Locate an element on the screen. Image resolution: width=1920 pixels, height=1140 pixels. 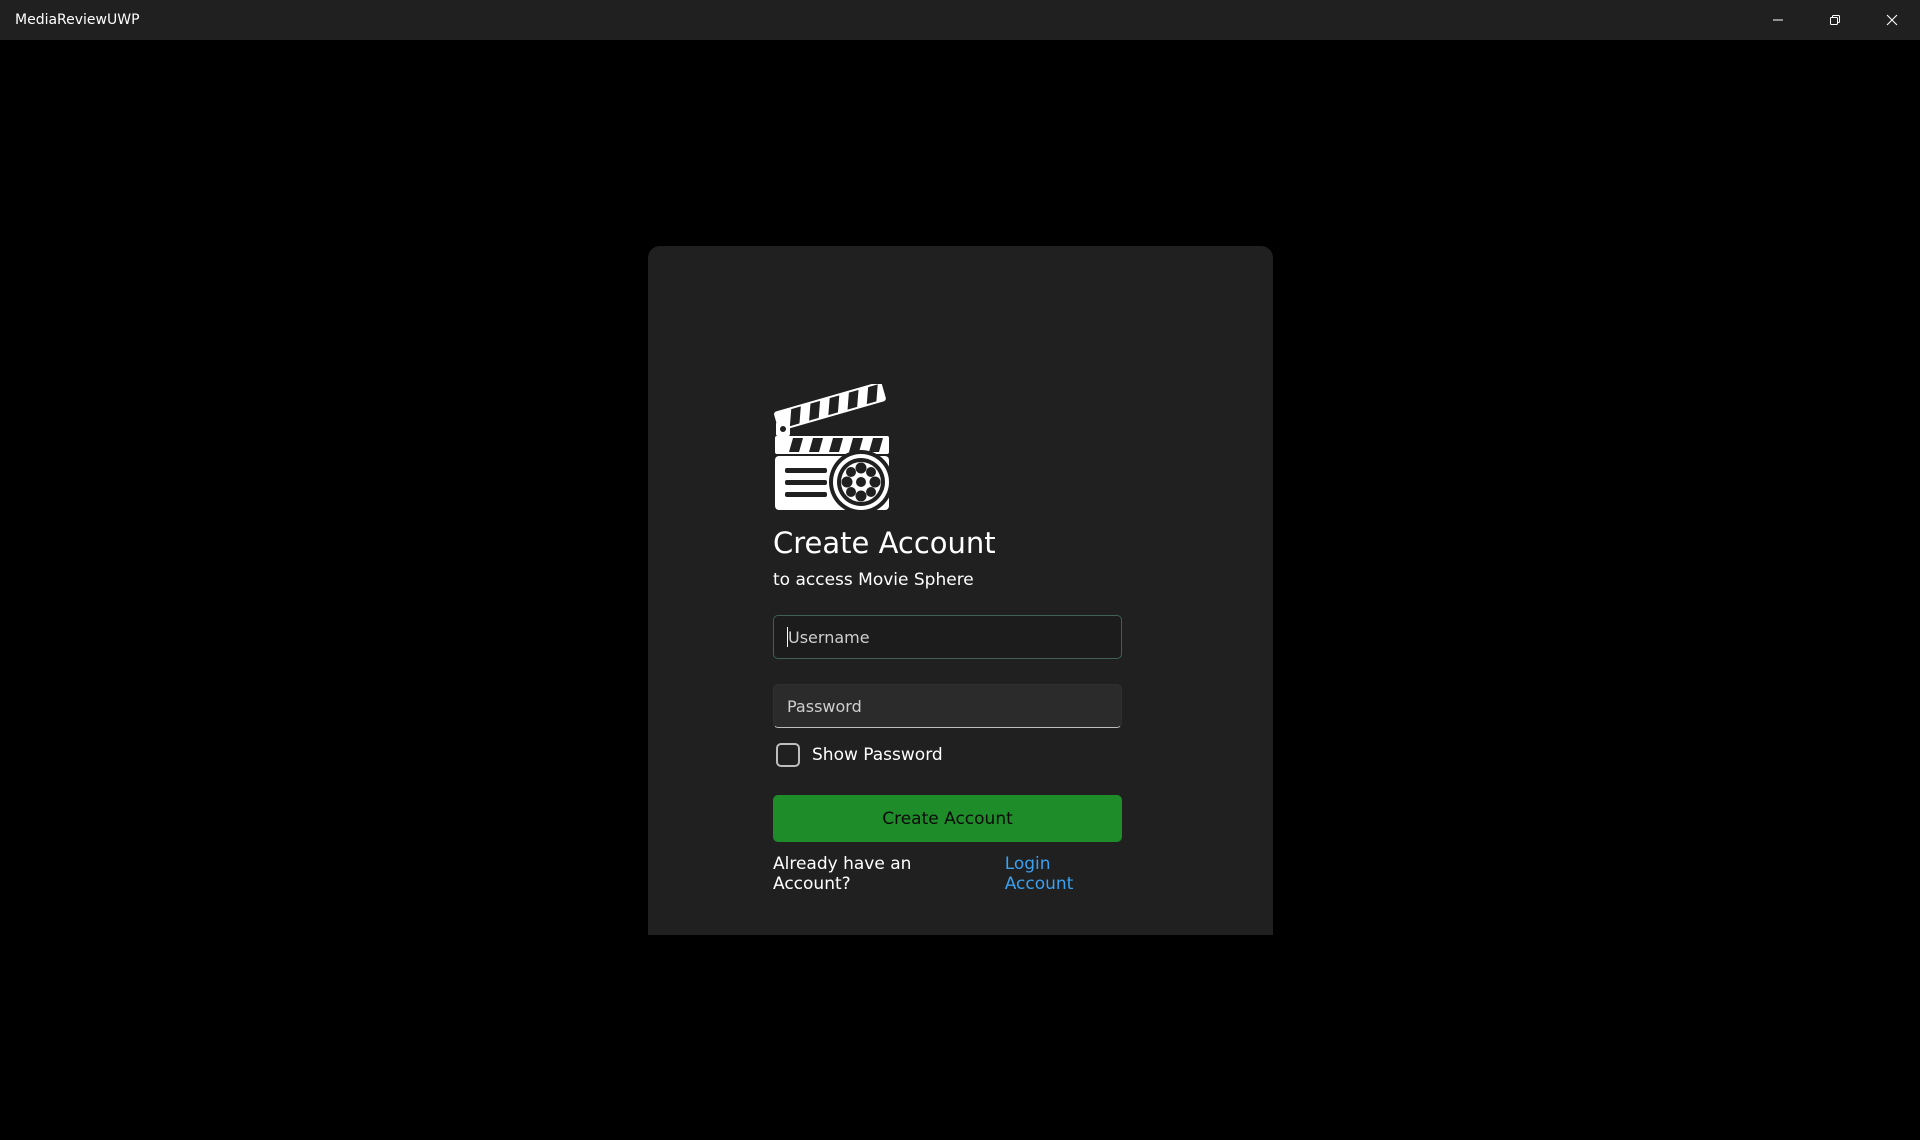
app-title: MediaReviewUWP is located at coordinates (77, 20).